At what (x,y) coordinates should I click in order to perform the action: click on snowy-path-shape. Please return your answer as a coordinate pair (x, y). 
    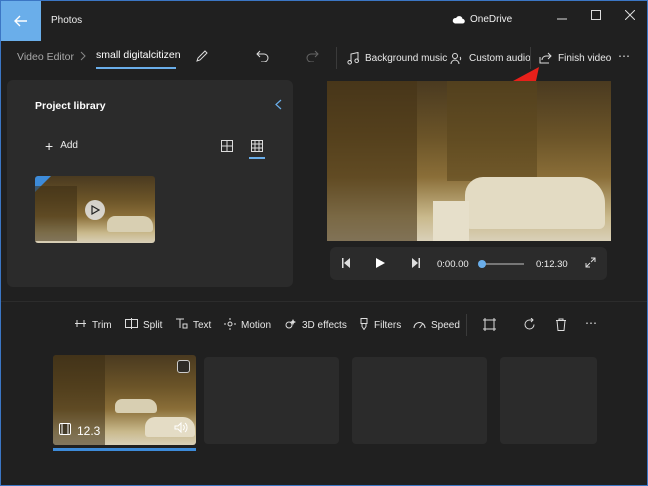
    Looking at the image, I should click on (451, 221).